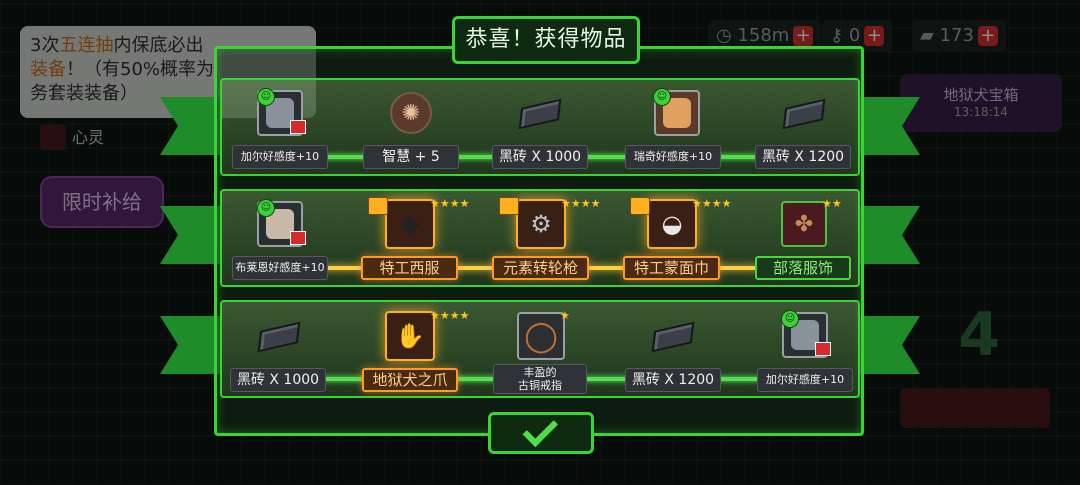  I want to click on reward-label: 丰盈的 古铜戒指, so click(540, 379).